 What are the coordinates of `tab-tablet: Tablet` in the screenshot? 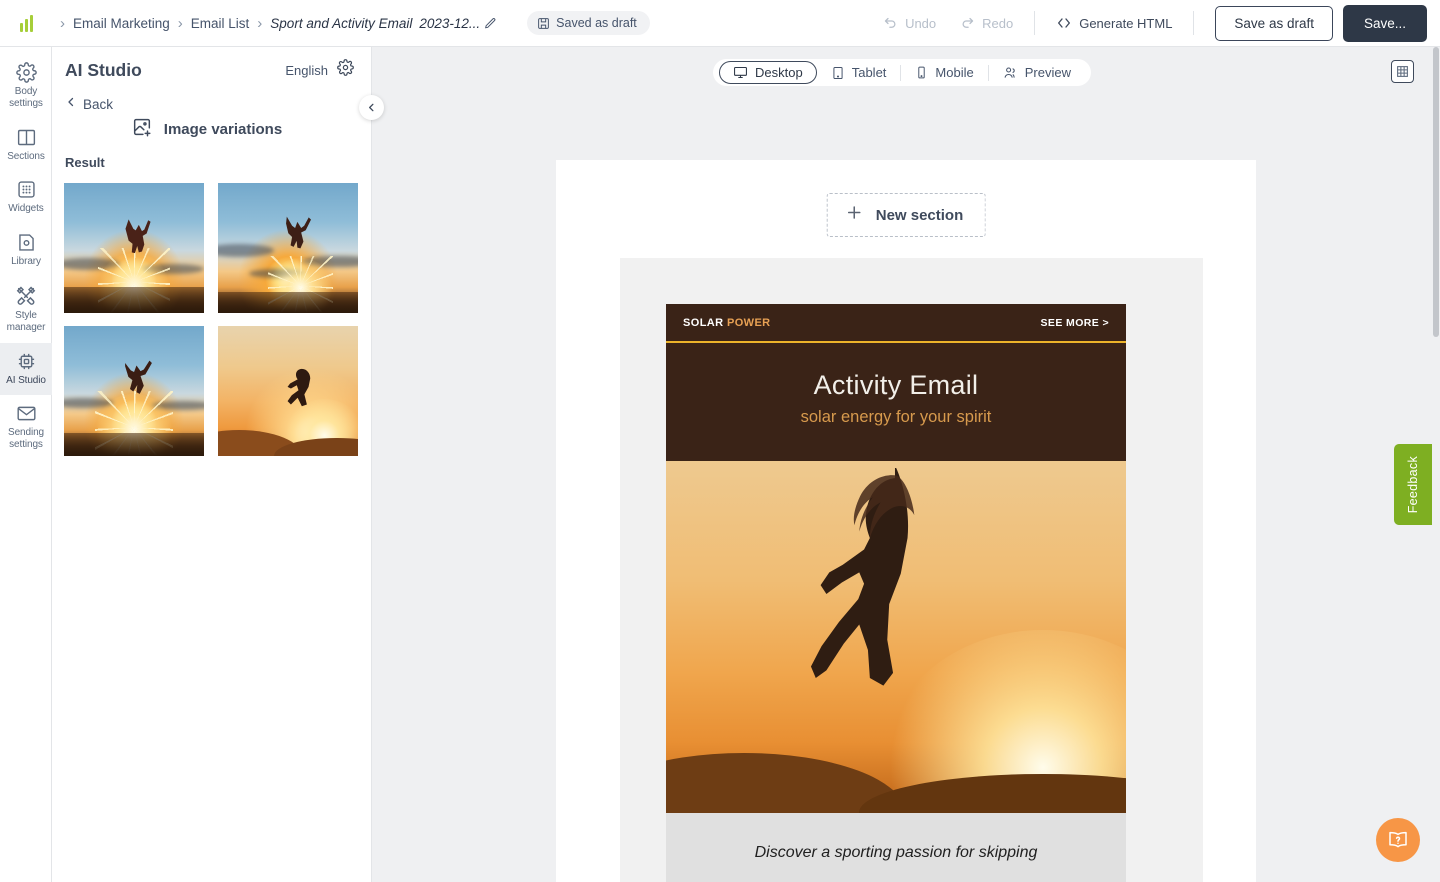 It's located at (859, 72).